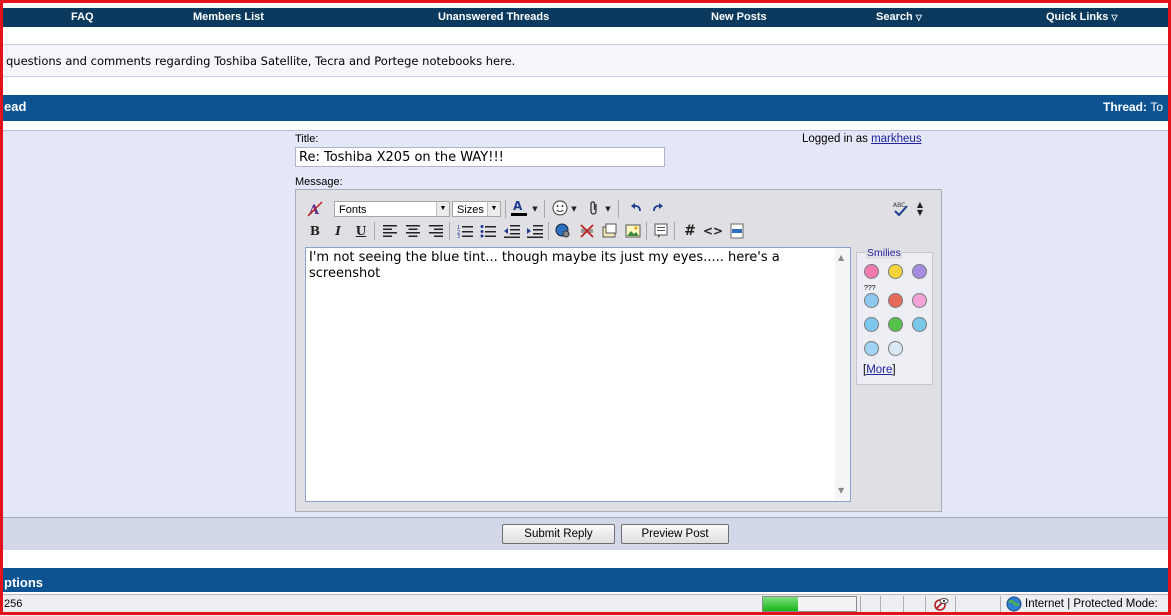 This screenshot has width=1171, height=616. What do you see at coordinates (737, 231) in the screenshot?
I see `wrap-php-icon` at bounding box center [737, 231].